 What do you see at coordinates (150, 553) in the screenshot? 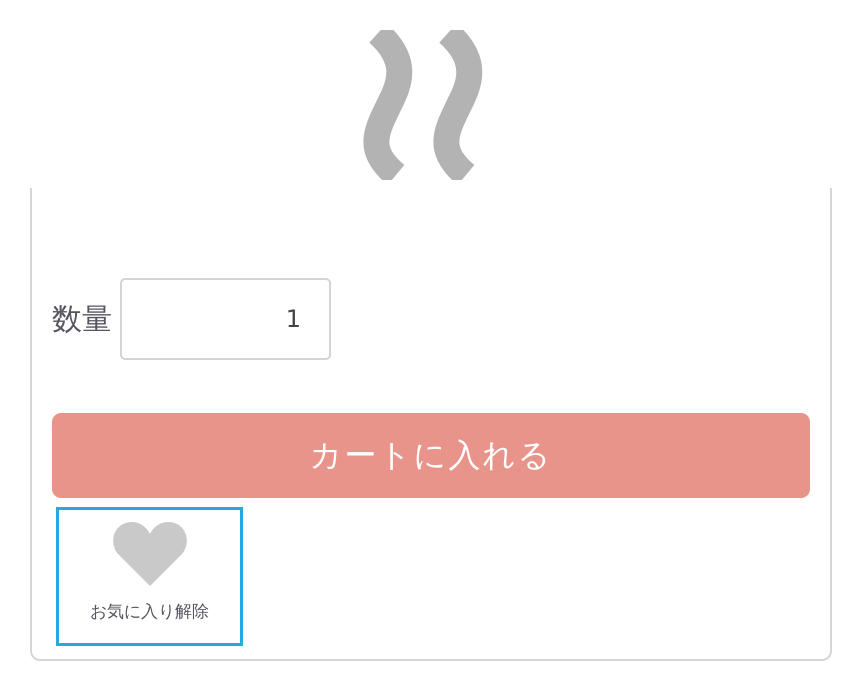
I see `heart-icon` at bounding box center [150, 553].